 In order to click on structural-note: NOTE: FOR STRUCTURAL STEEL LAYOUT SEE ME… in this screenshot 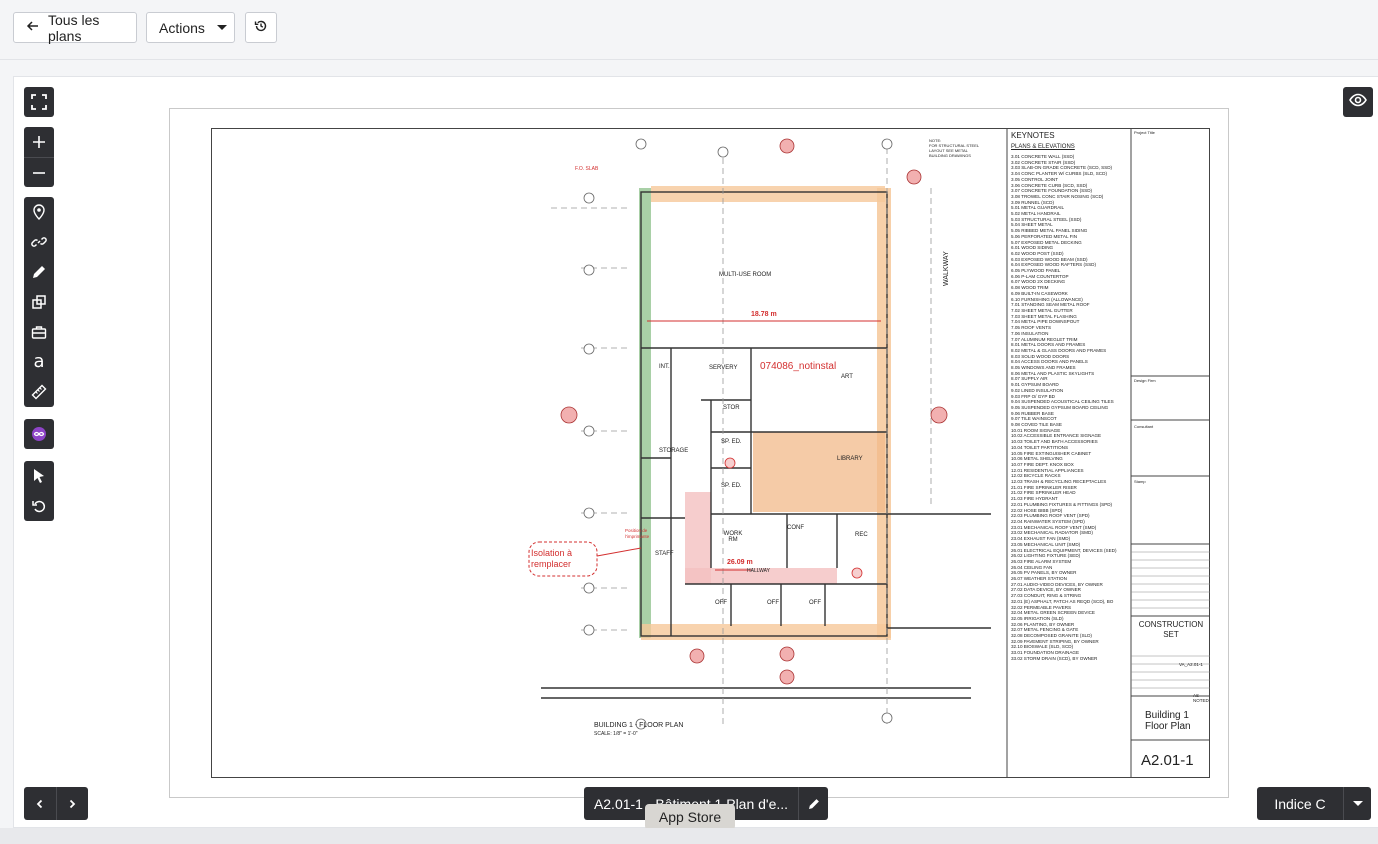, I will do `click(954, 148)`.